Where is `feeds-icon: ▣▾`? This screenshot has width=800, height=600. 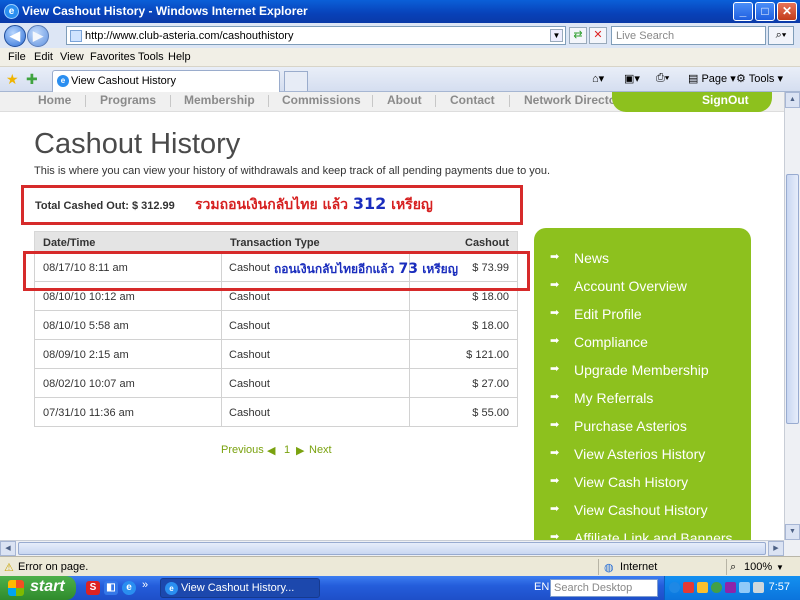
feeds-icon: ▣▾ is located at coordinates (632, 78).